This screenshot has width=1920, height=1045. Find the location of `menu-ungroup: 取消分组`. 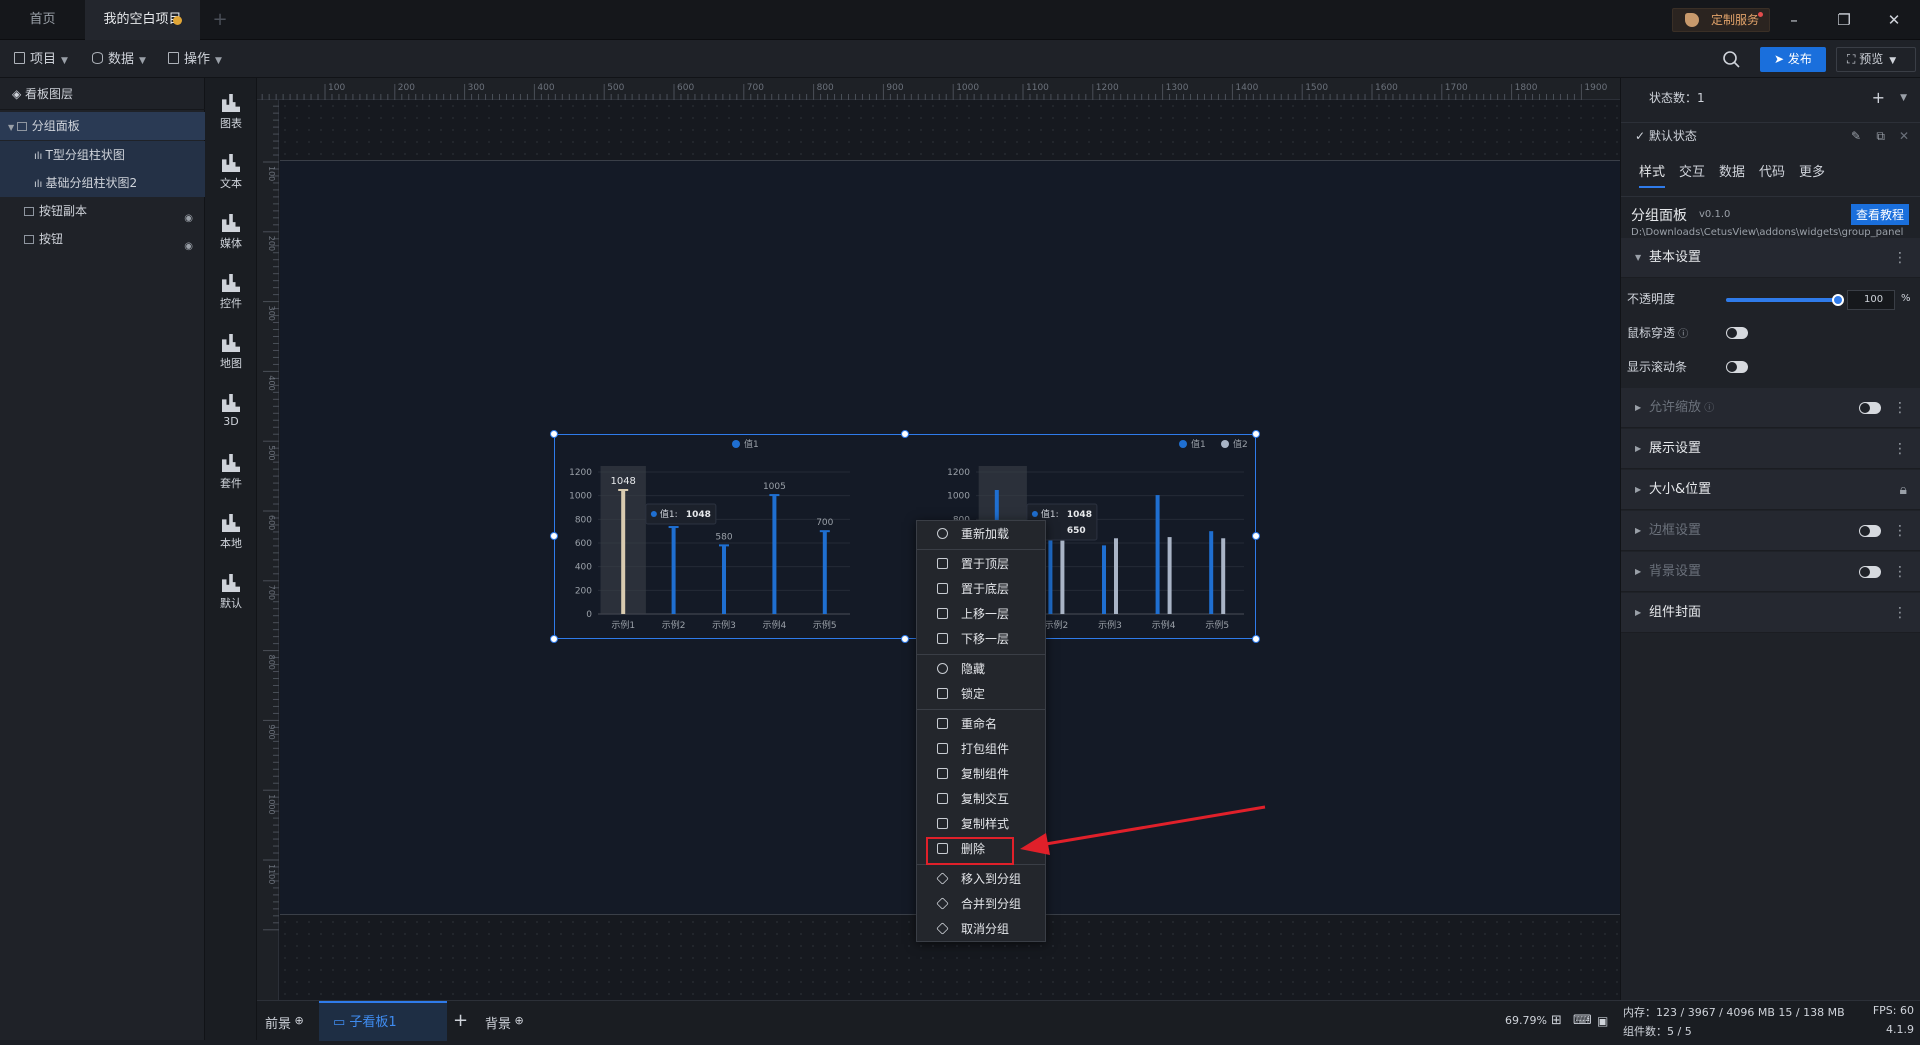

menu-ungroup: 取消分组 is located at coordinates (981, 929).